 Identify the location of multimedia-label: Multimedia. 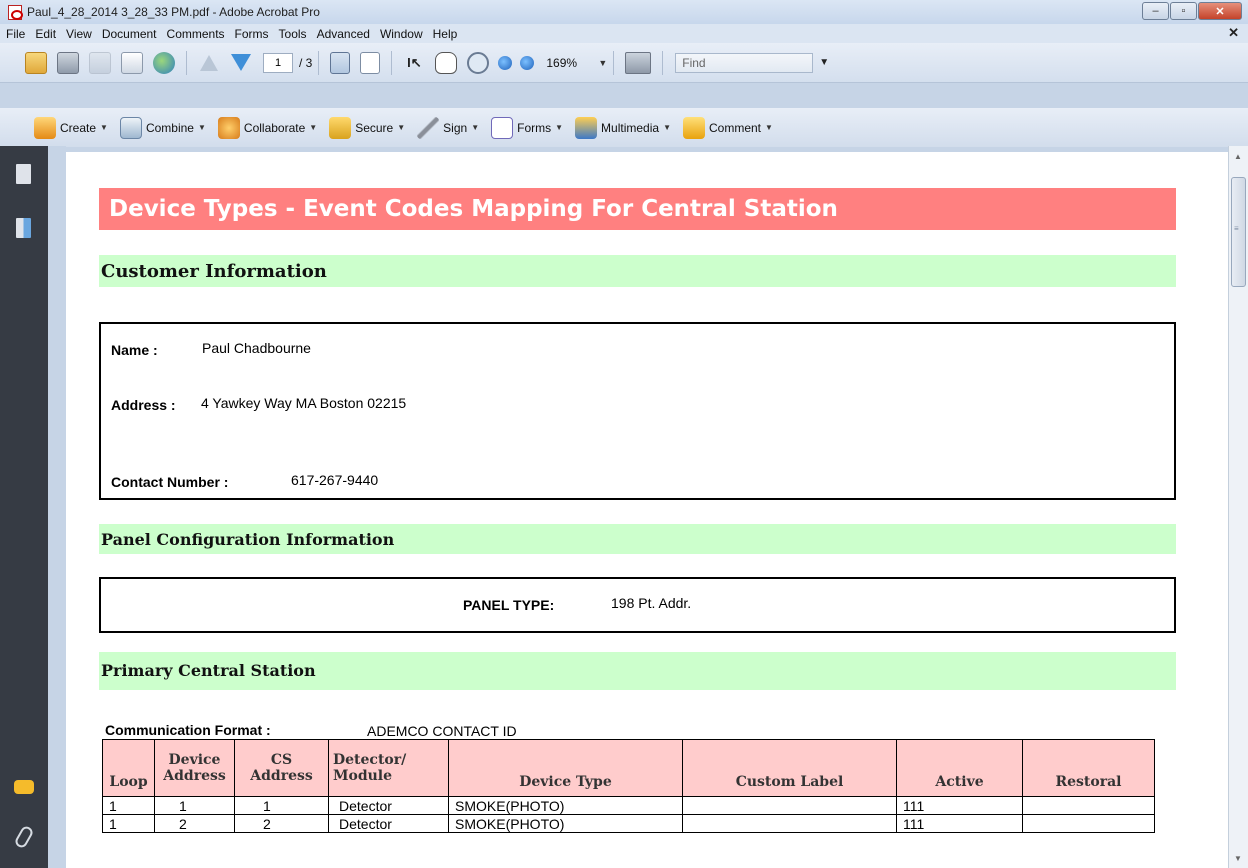
(630, 127).